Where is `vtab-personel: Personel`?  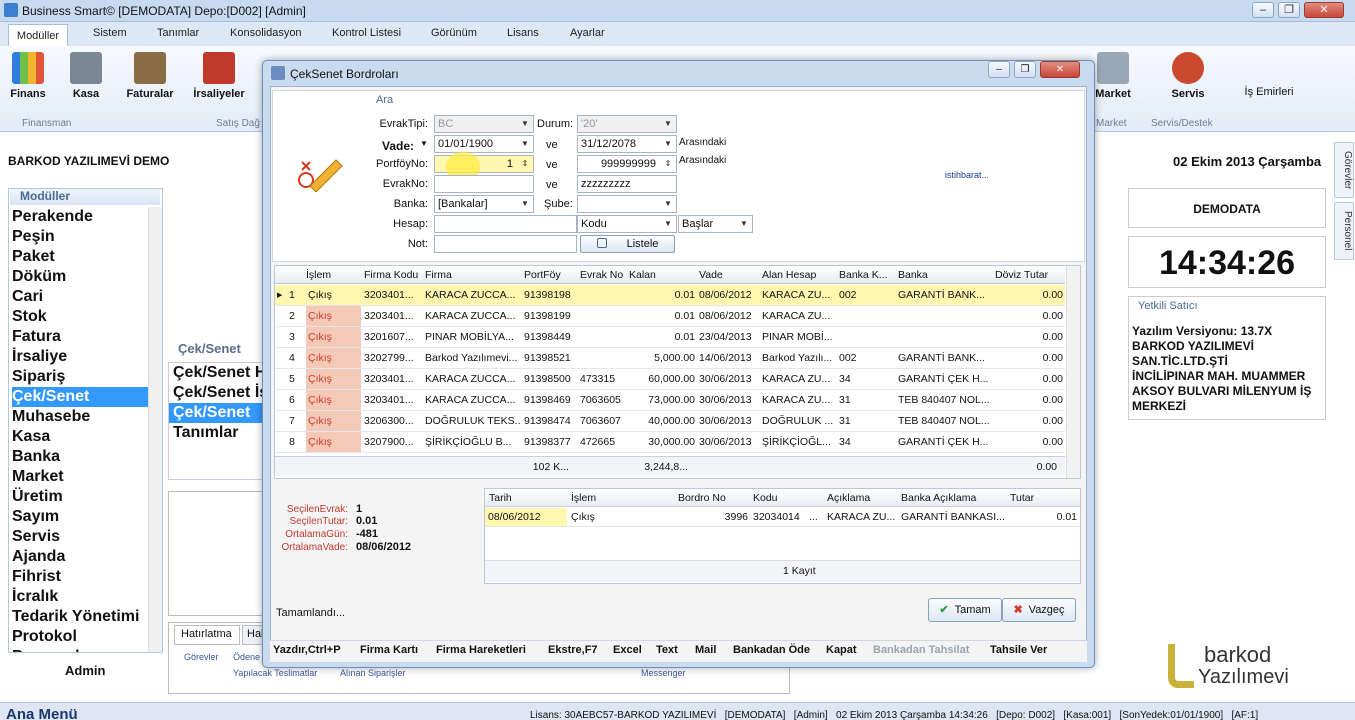 vtab-personel: Personel is located at coordinates (1344, 231).